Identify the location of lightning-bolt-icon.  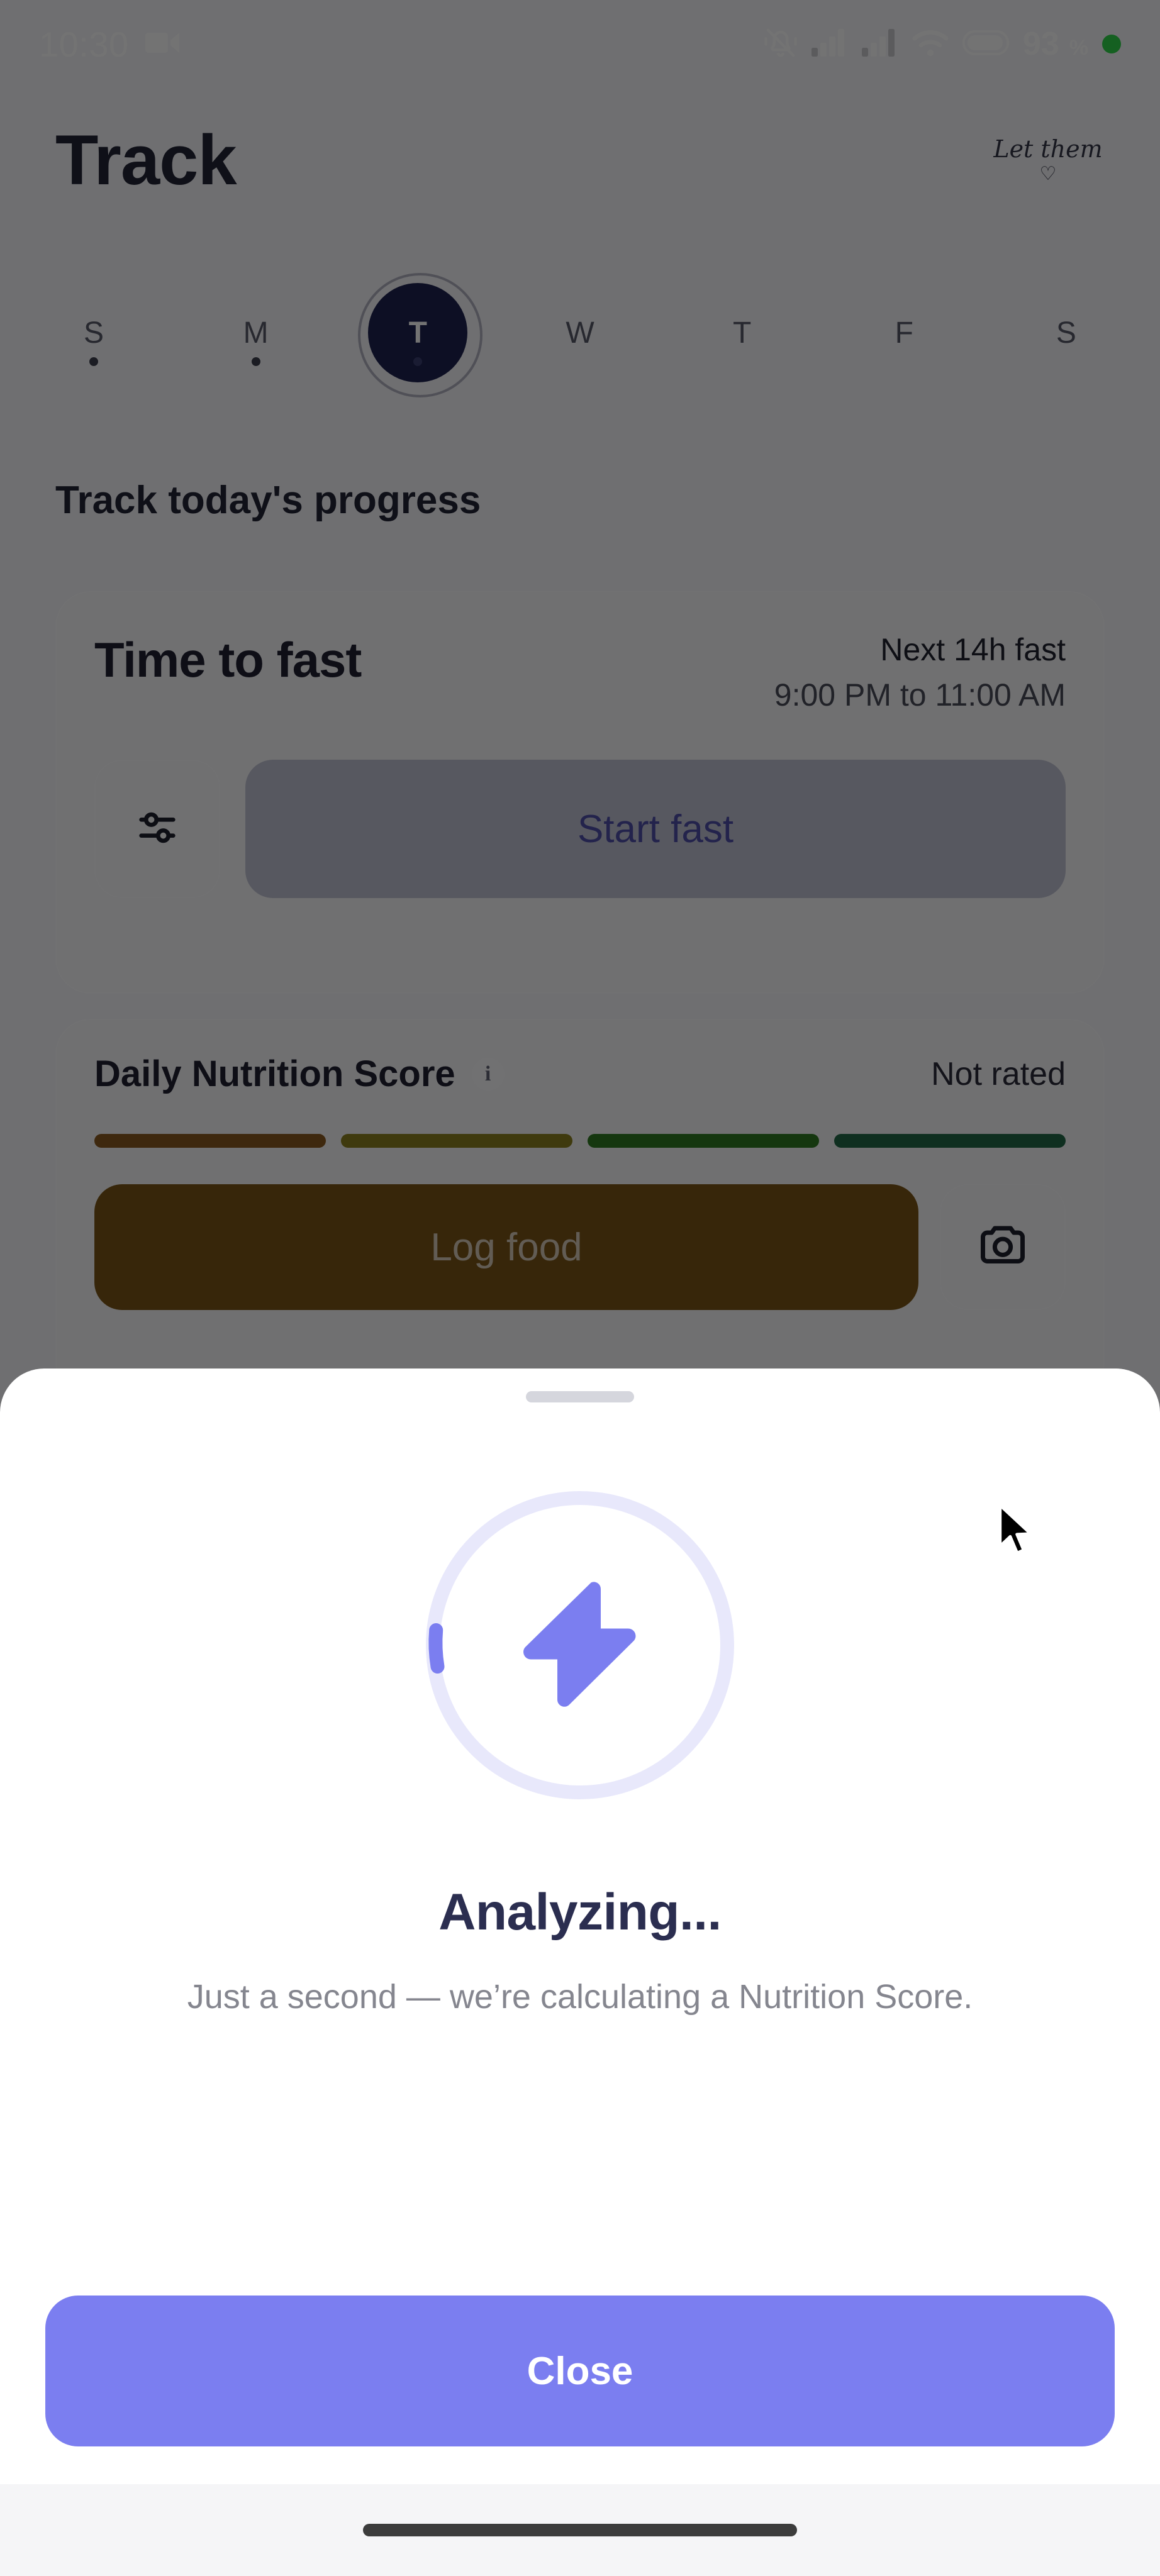
(580, 1645).